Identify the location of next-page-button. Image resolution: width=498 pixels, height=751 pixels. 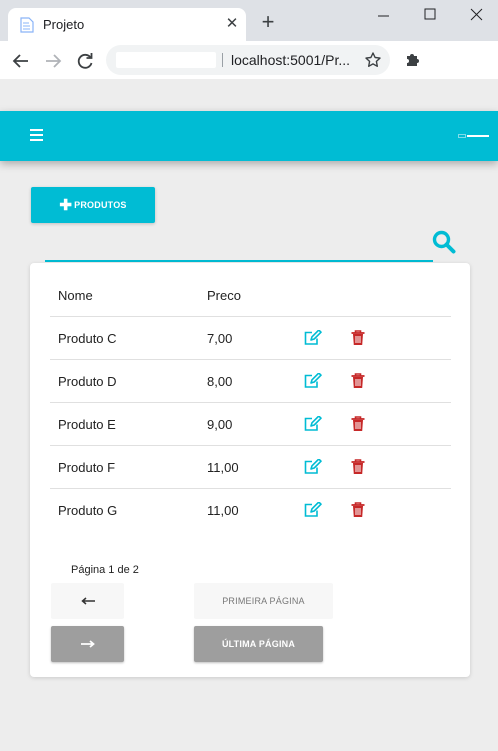
(87, 644).